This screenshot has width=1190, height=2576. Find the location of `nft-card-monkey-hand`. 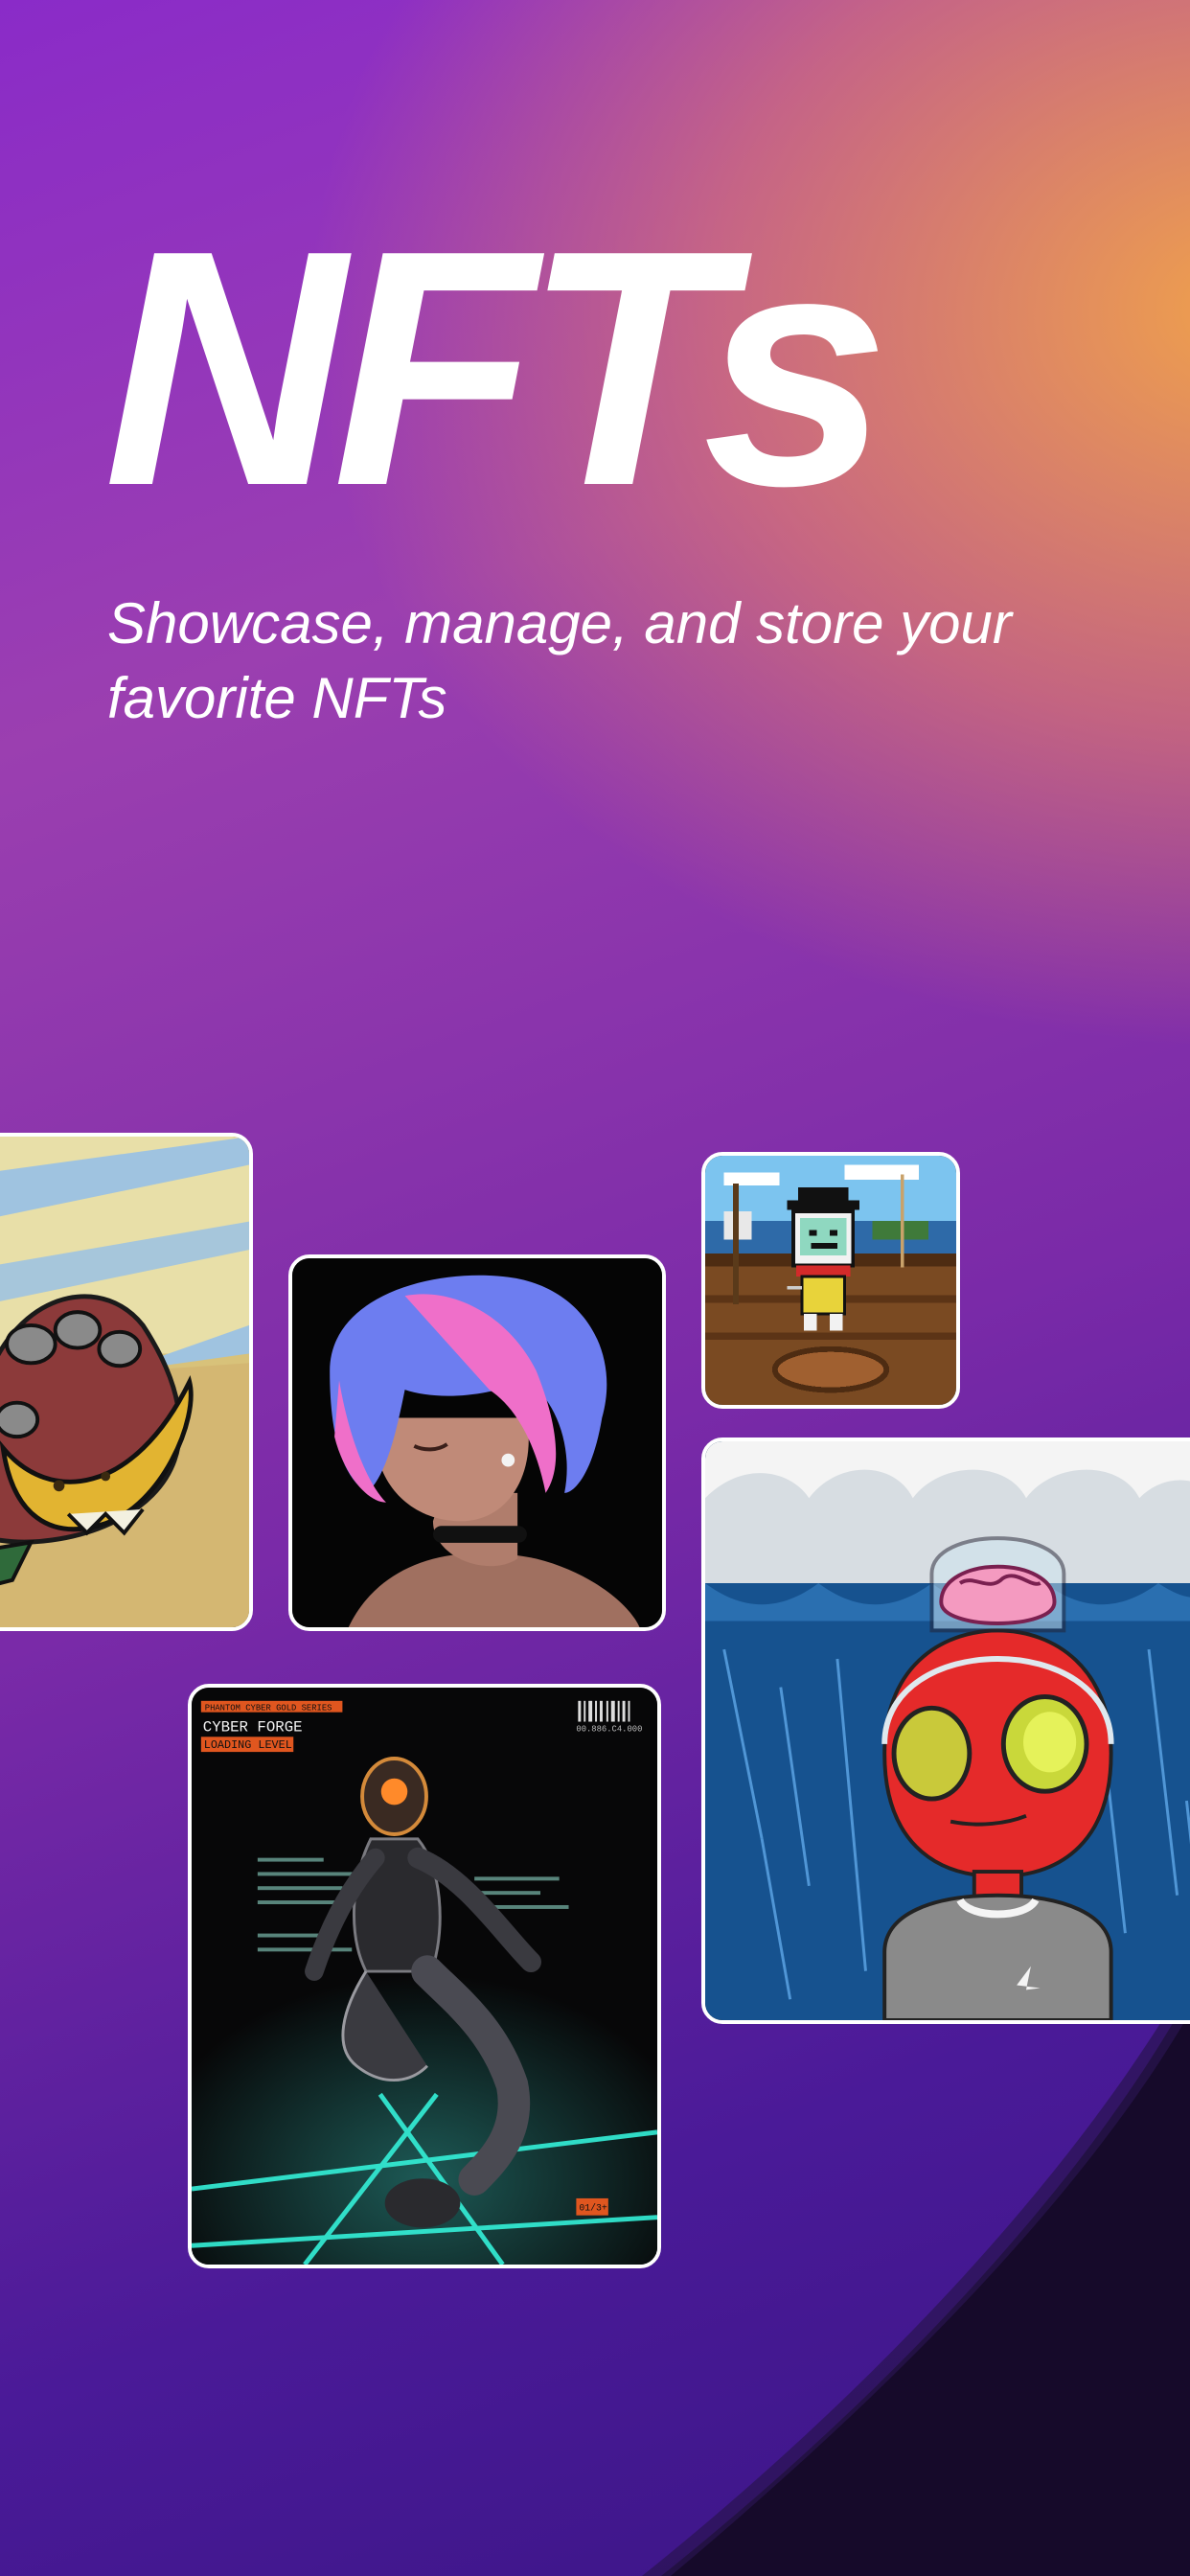

nft-card-monkey-hand is located at coordinates (127, 1382).